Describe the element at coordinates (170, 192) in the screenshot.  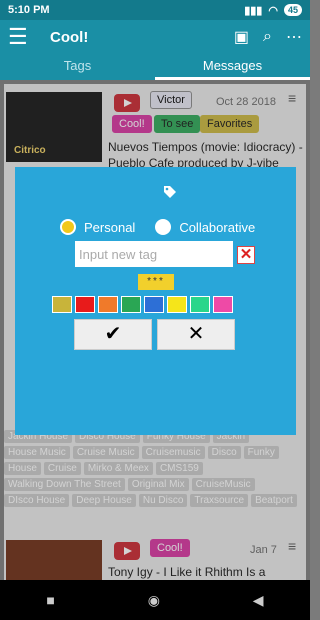
I see `tag-icon` at that location.